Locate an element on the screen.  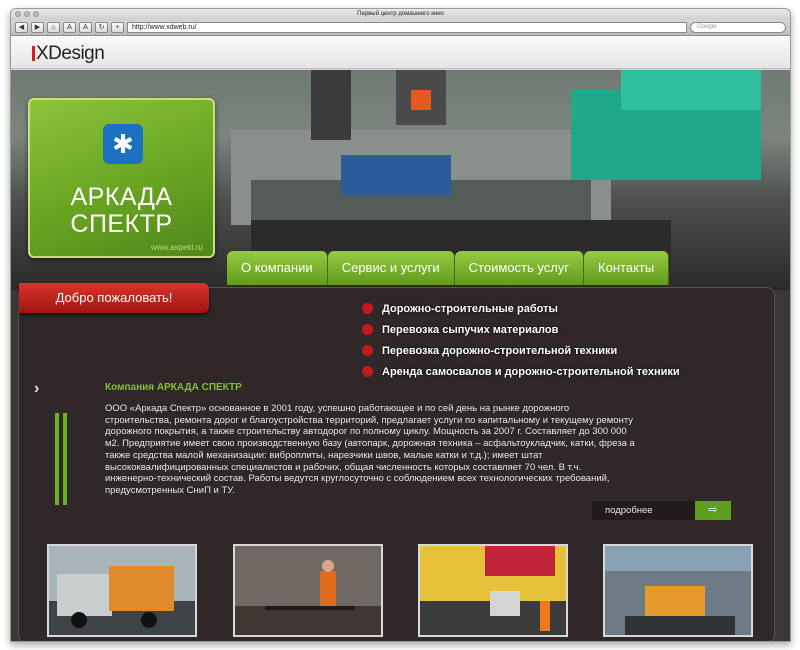
brand-name-line1: АРКАДА is located at coordinates (121, 197).